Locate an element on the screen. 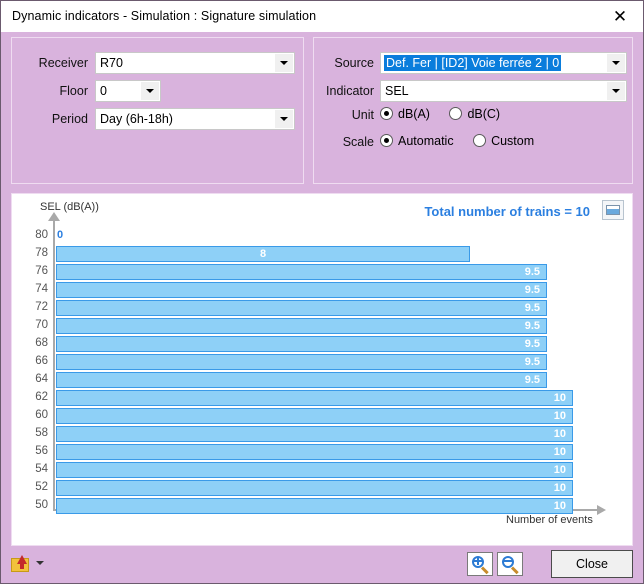  bar-value-label: 8 is located at coordinates (263, 254).